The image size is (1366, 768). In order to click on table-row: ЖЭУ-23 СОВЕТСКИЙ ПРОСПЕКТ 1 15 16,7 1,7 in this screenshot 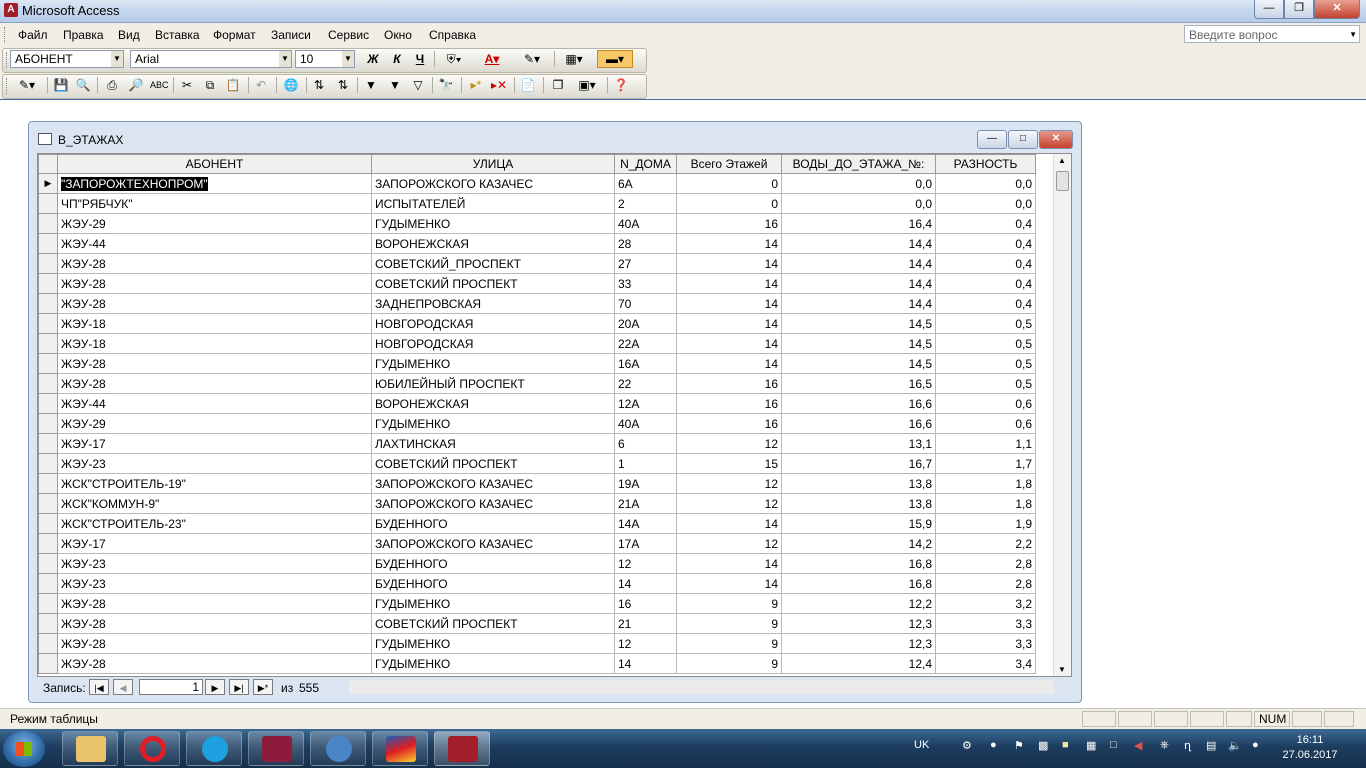, I will do `click(537, 463)`.